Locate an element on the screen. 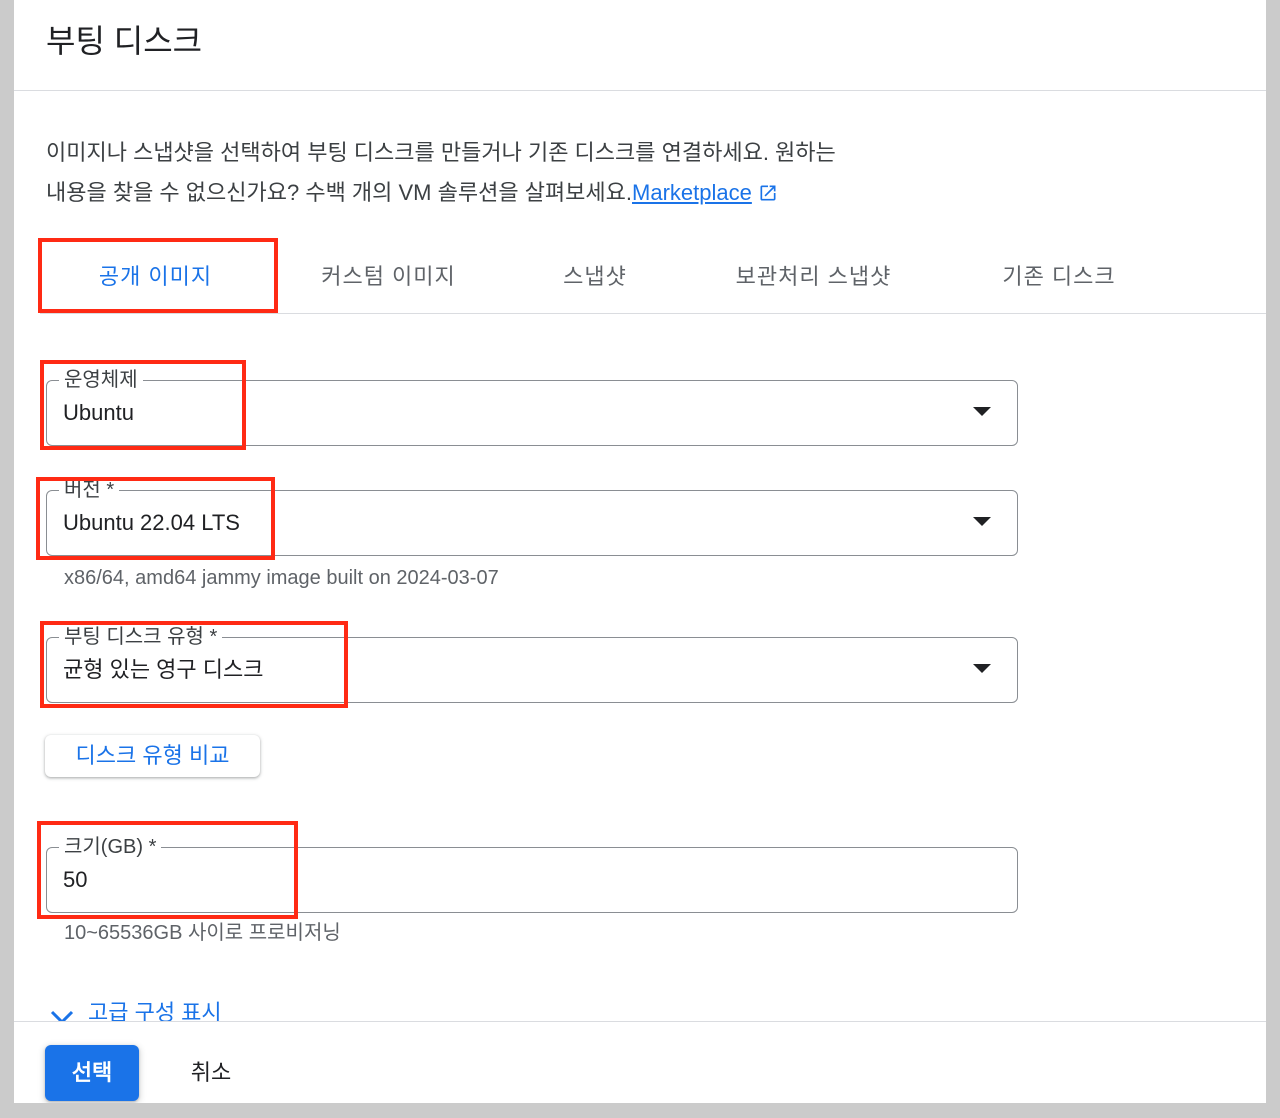 The height and width of the screenshot is (1118, 1280). compare-disk-types-button: 디스크 유형 비교 is located at coordinates (152, 756).